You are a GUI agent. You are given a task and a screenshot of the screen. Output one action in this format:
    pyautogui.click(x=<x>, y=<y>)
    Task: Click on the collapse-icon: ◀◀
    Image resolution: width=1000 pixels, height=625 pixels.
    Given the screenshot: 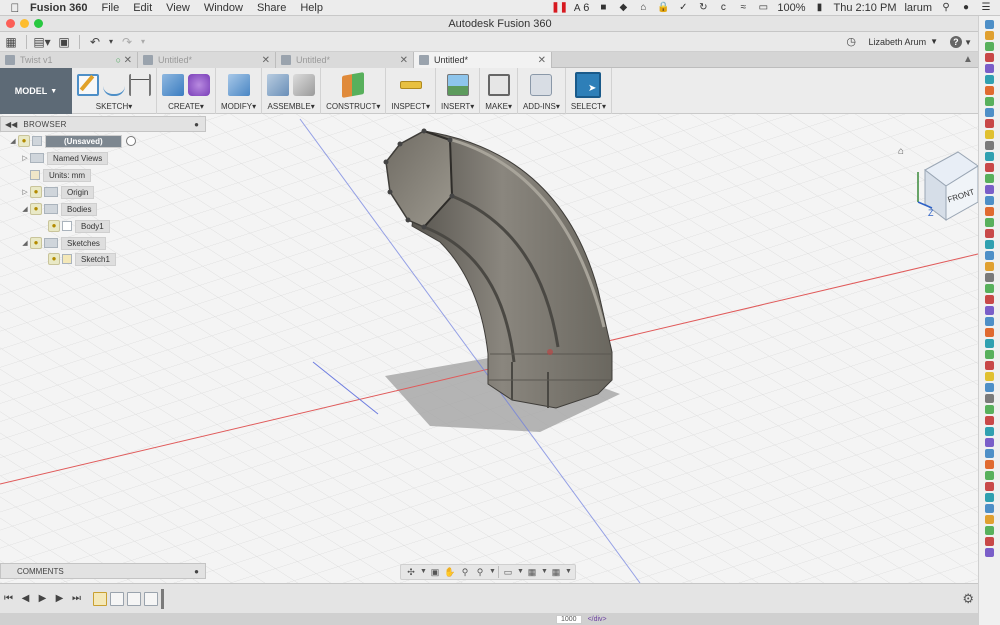 What is the action you would take?
    pyautogui.click(x=11, y=124)
    